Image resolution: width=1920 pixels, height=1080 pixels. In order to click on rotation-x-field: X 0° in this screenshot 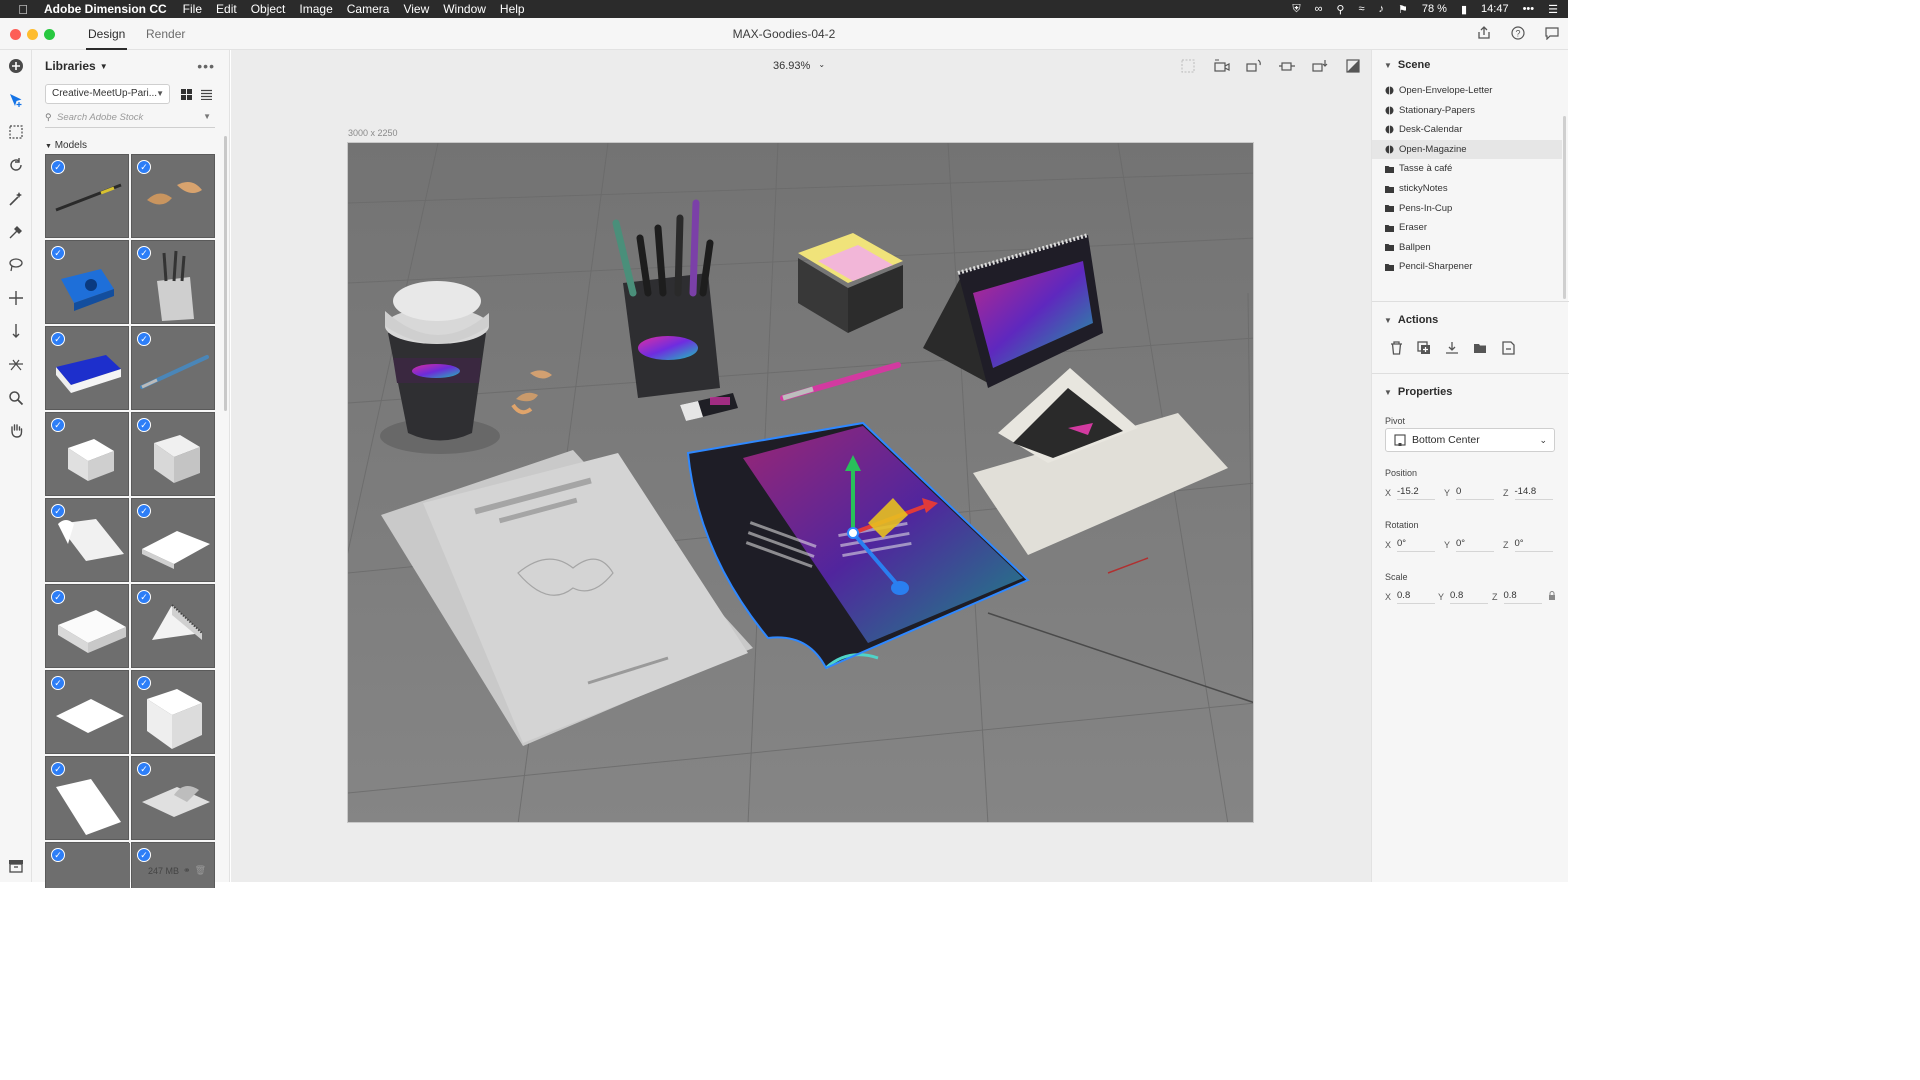, I will do `click(1410, 545)`.